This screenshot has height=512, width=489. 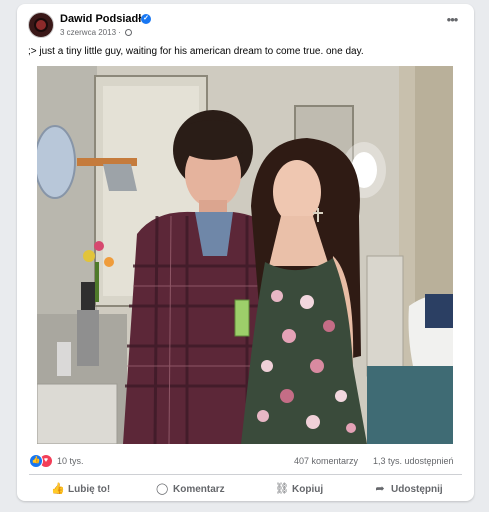 I want to click on comment-button: ◯ Komentarz, so click(x=190, y=489).